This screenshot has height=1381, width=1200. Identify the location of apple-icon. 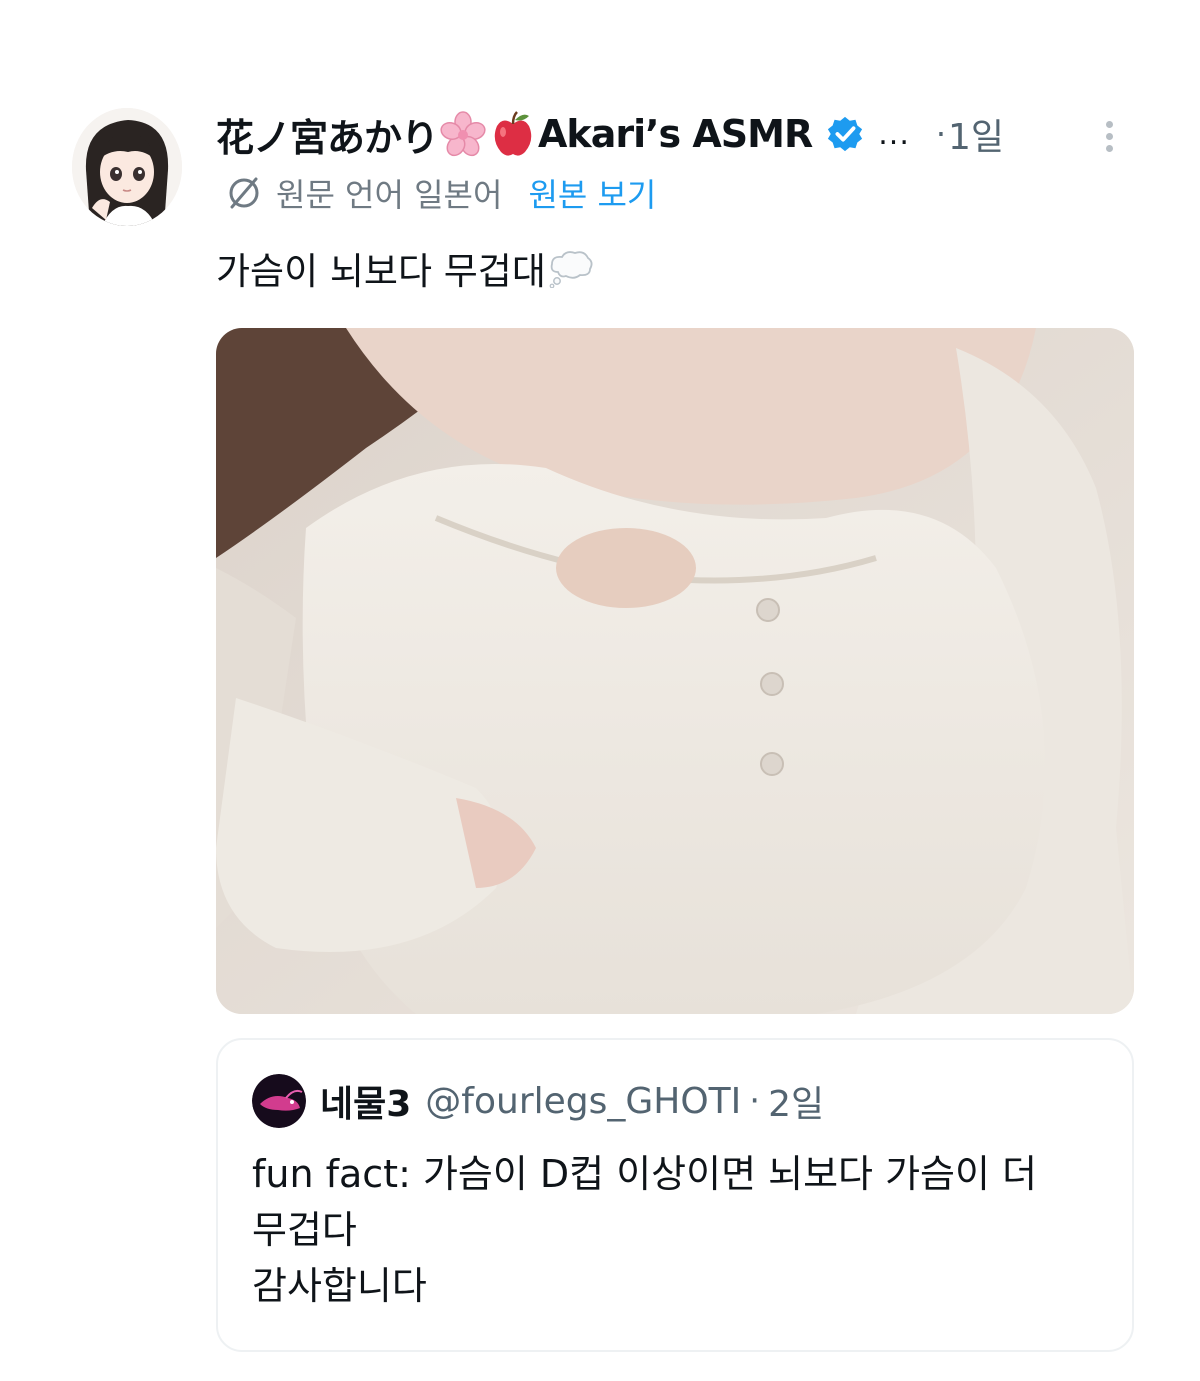
(513, 134).